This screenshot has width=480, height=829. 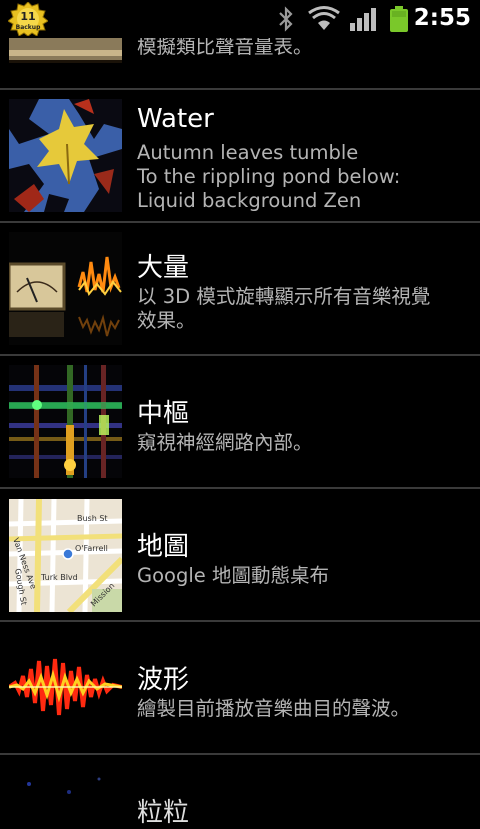 I want to click on backup-app-icon: 11 Backup, so click(x=28, y=19).